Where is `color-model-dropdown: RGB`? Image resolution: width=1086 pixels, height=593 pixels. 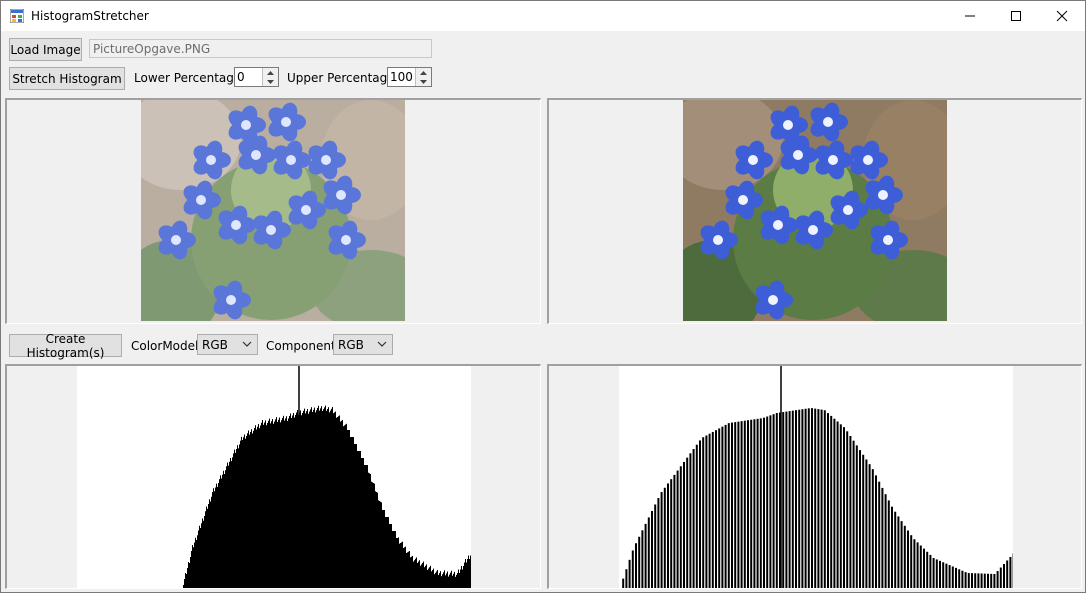 color-model-dropdown: RGB is located at coordinates (227, 344).